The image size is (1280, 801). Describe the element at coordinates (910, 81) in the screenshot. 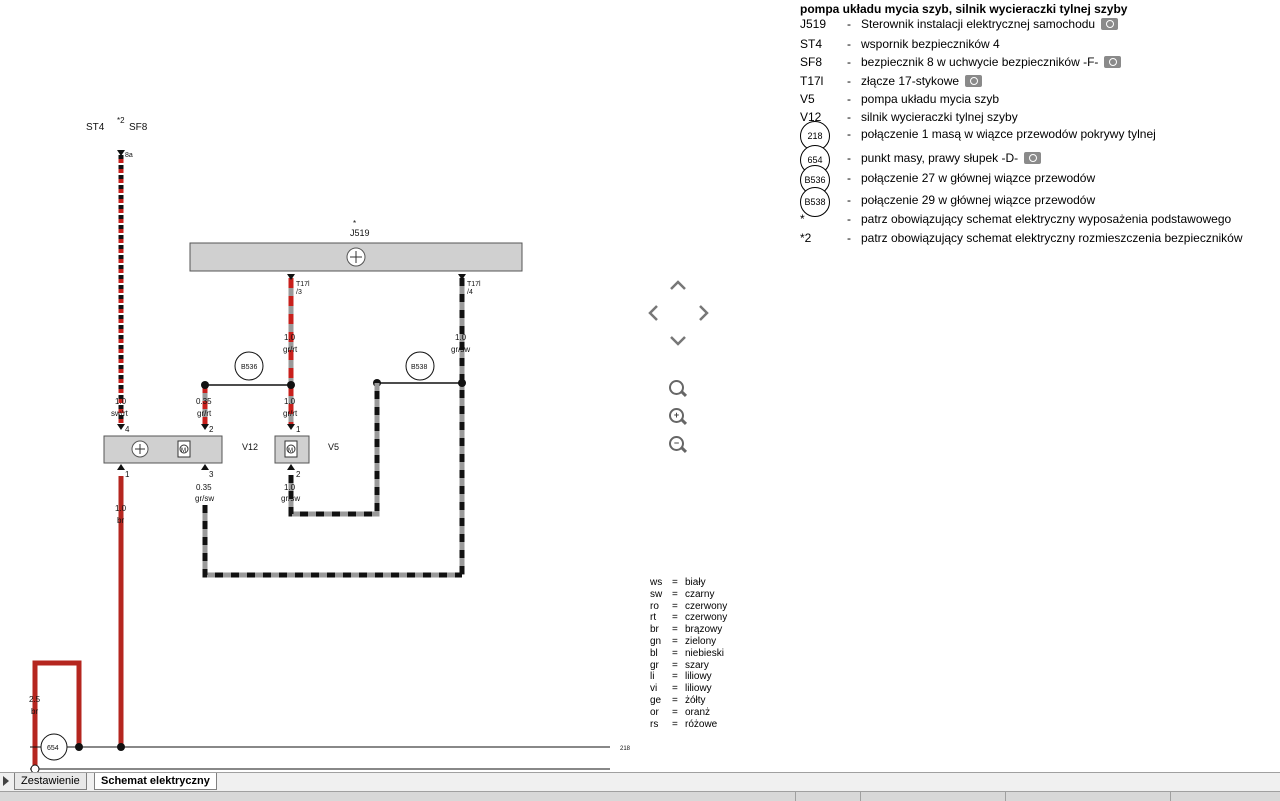

I see `legend-desc-text: złącze 17-stykowe` at that location.